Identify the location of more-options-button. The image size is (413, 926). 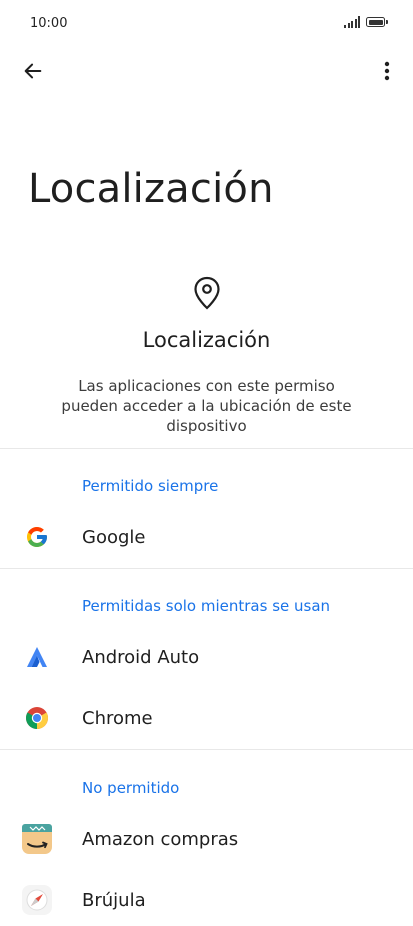
(387, 71).